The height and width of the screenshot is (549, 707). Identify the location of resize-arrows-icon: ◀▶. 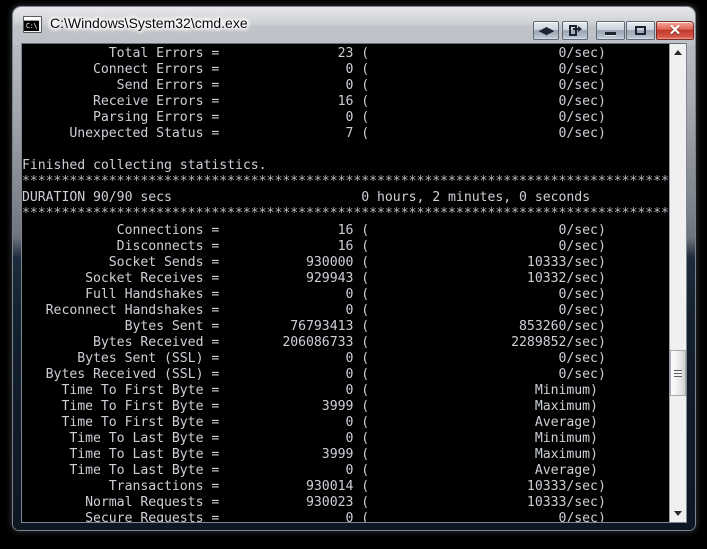
(546, 30).